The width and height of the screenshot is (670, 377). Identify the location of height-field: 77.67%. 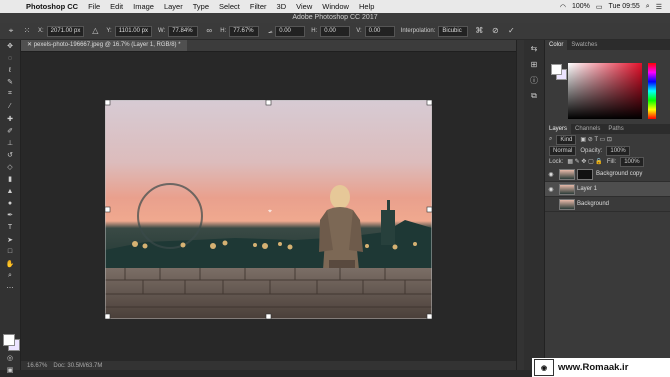
(244, 31).